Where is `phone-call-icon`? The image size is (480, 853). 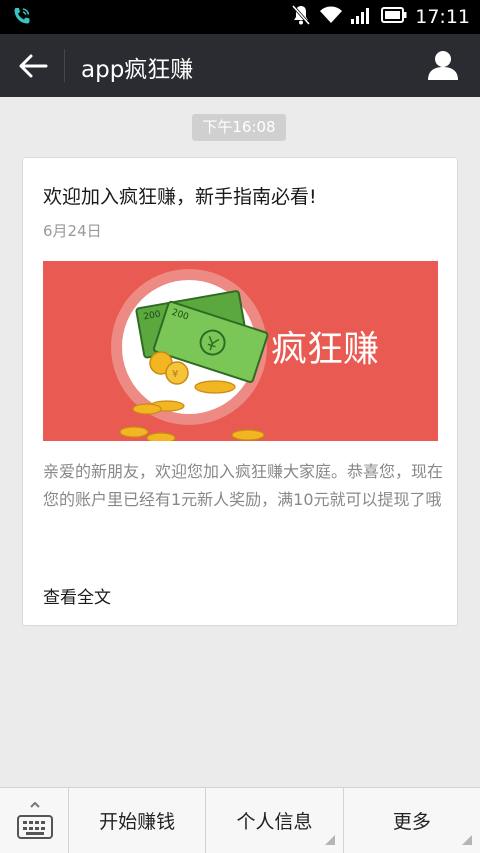
phone-call-icon is located at coordinates (22, 18).